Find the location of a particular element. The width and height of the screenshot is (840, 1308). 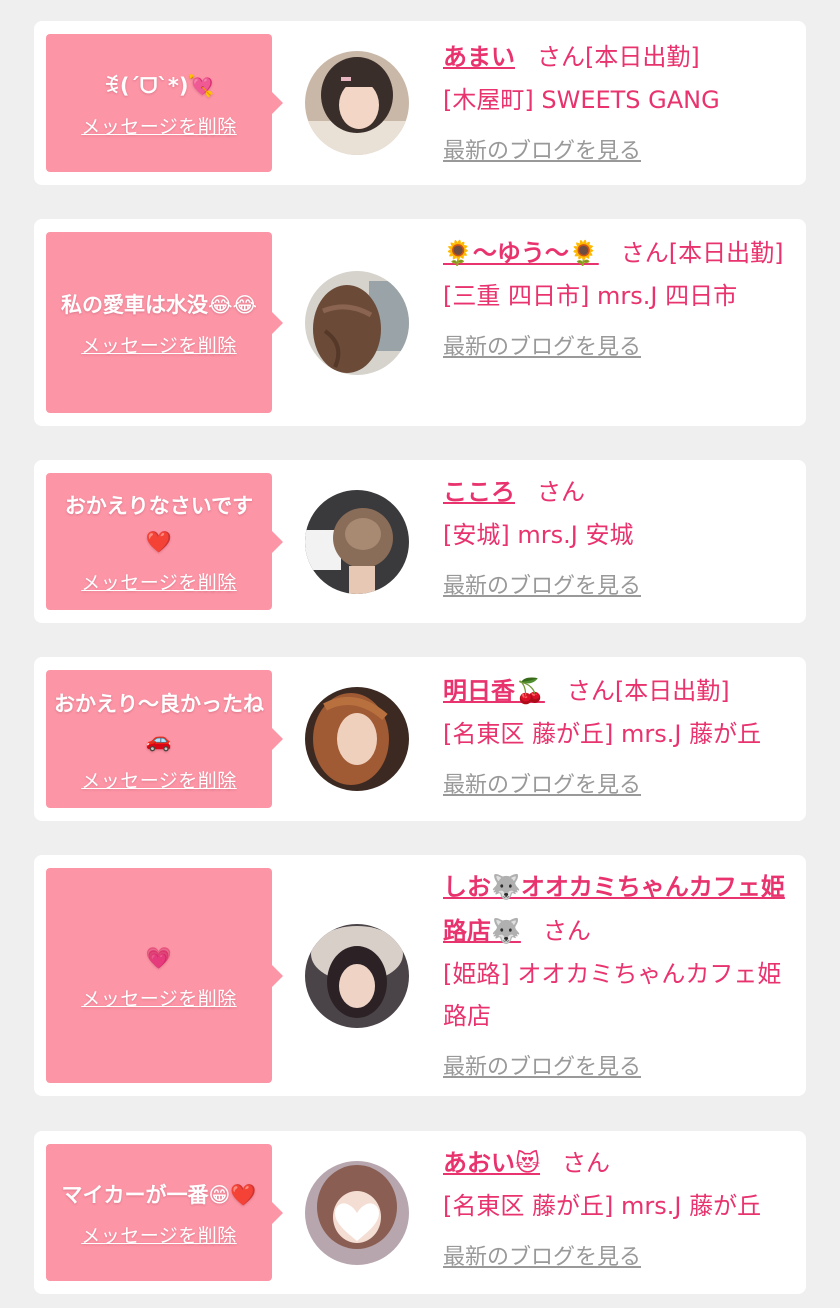

shop-text: [三重 四日市] mrs.J 四日市 is located at coordinates (590, 296).